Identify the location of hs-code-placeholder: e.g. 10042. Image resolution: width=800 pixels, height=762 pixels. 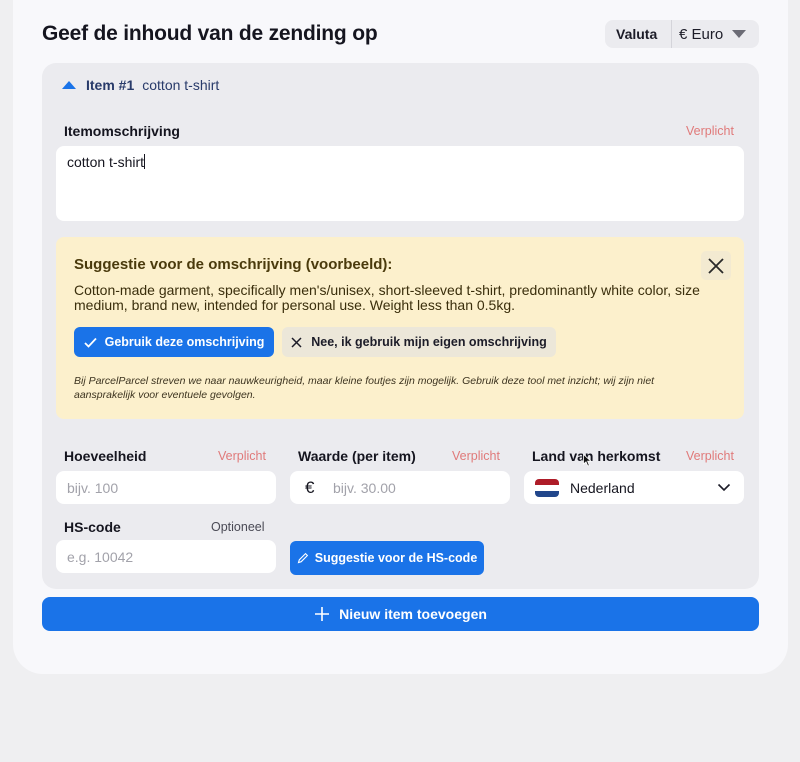
(100, 556).